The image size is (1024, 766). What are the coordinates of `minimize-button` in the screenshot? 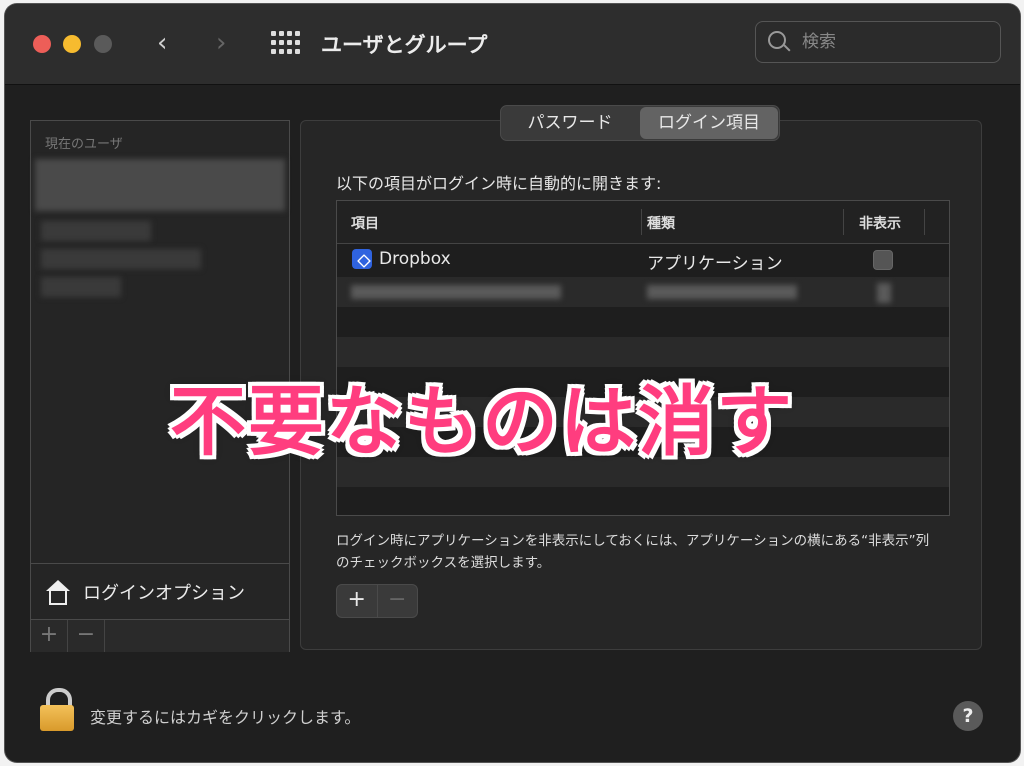 It's located at (72, 44).